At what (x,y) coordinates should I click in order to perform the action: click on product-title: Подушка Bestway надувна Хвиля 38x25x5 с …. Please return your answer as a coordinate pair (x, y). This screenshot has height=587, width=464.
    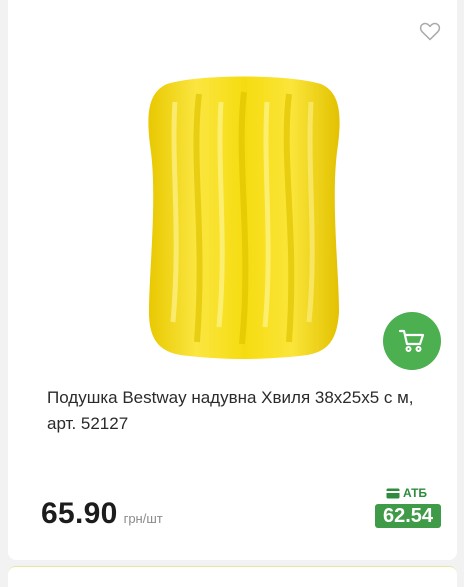
    Looking at the image, I should click on (242, 411).